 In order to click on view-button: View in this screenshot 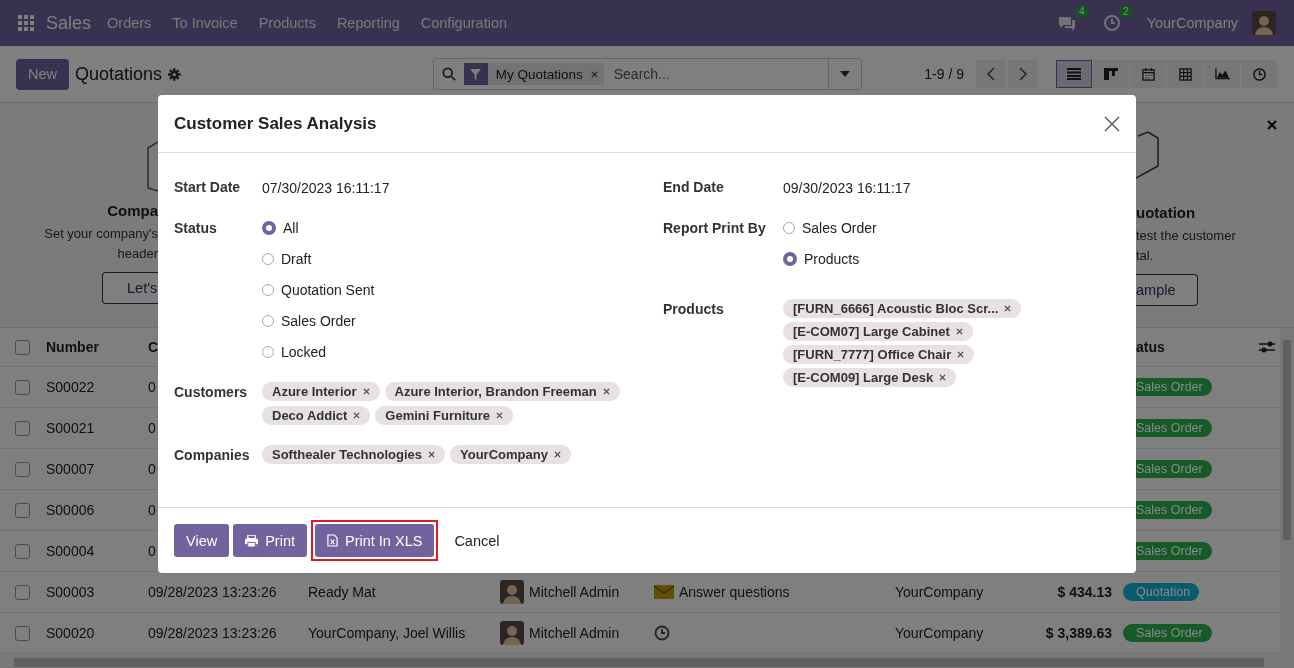, I will do `click(202, 540)`.